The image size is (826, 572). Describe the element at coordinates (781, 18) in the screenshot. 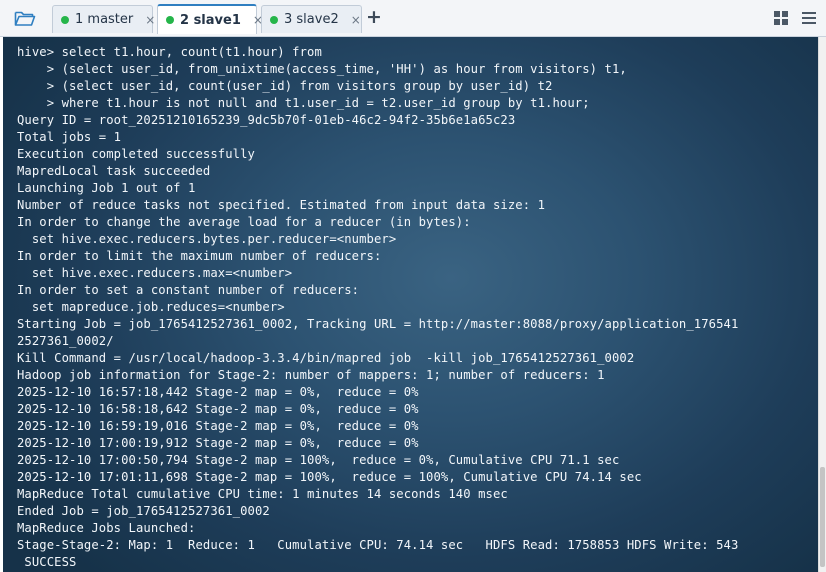

I see `grid-layout-icon` at that location.